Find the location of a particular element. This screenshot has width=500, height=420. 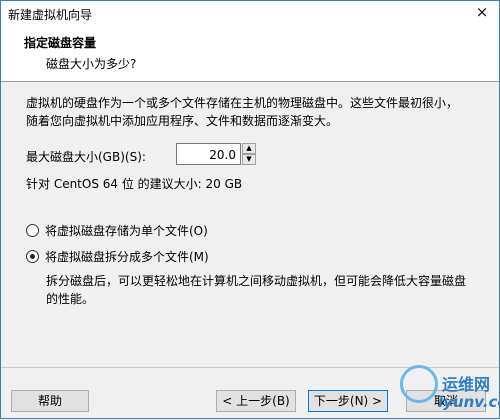

watermark-cn: 运维网 is located at coordinates (466, 384).